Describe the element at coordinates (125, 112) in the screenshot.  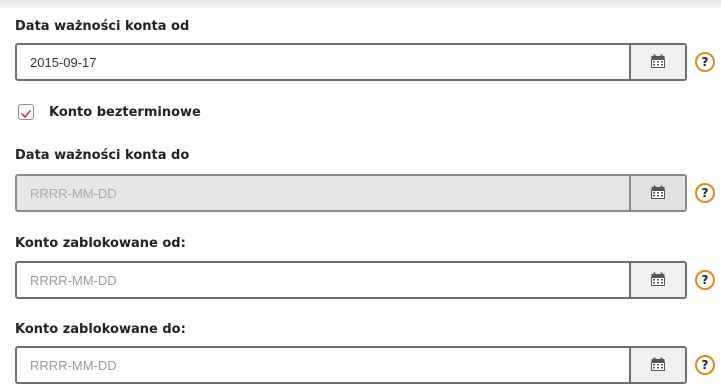
I see `unlimited-checkbox-label: Konto bezterminowe` at that location.